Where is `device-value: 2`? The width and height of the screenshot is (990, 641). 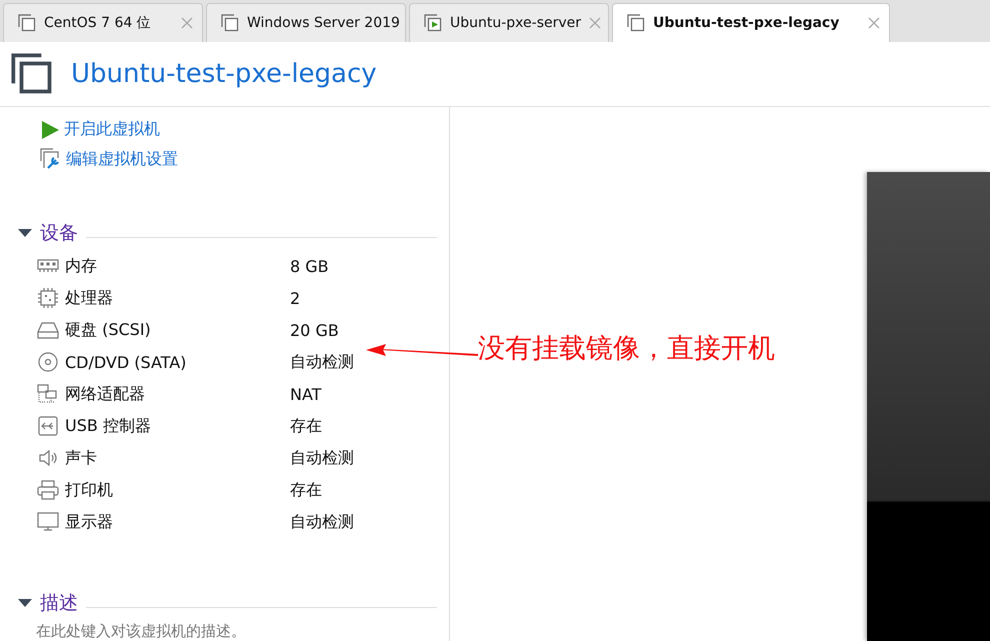 device-value: 2 is located at coordinates (296, 298).